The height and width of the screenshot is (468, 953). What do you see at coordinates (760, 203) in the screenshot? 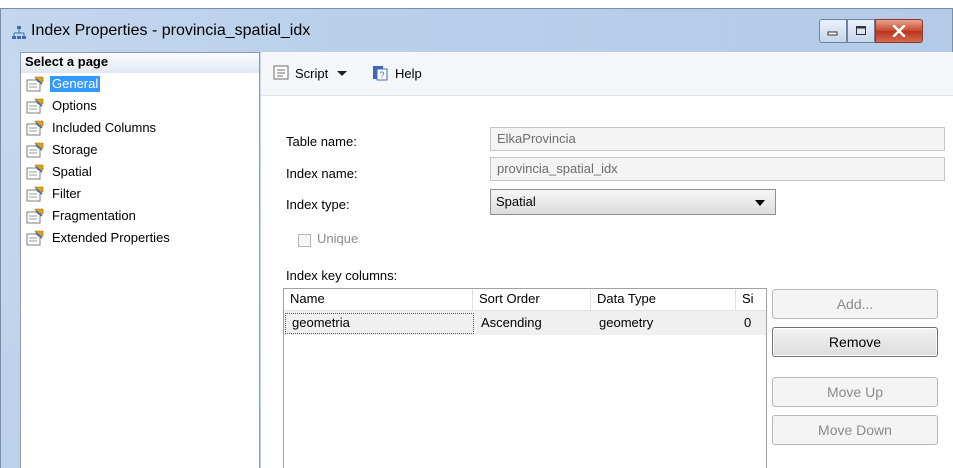
I see `chevron-down-icon` at bounding box center [760, 203].